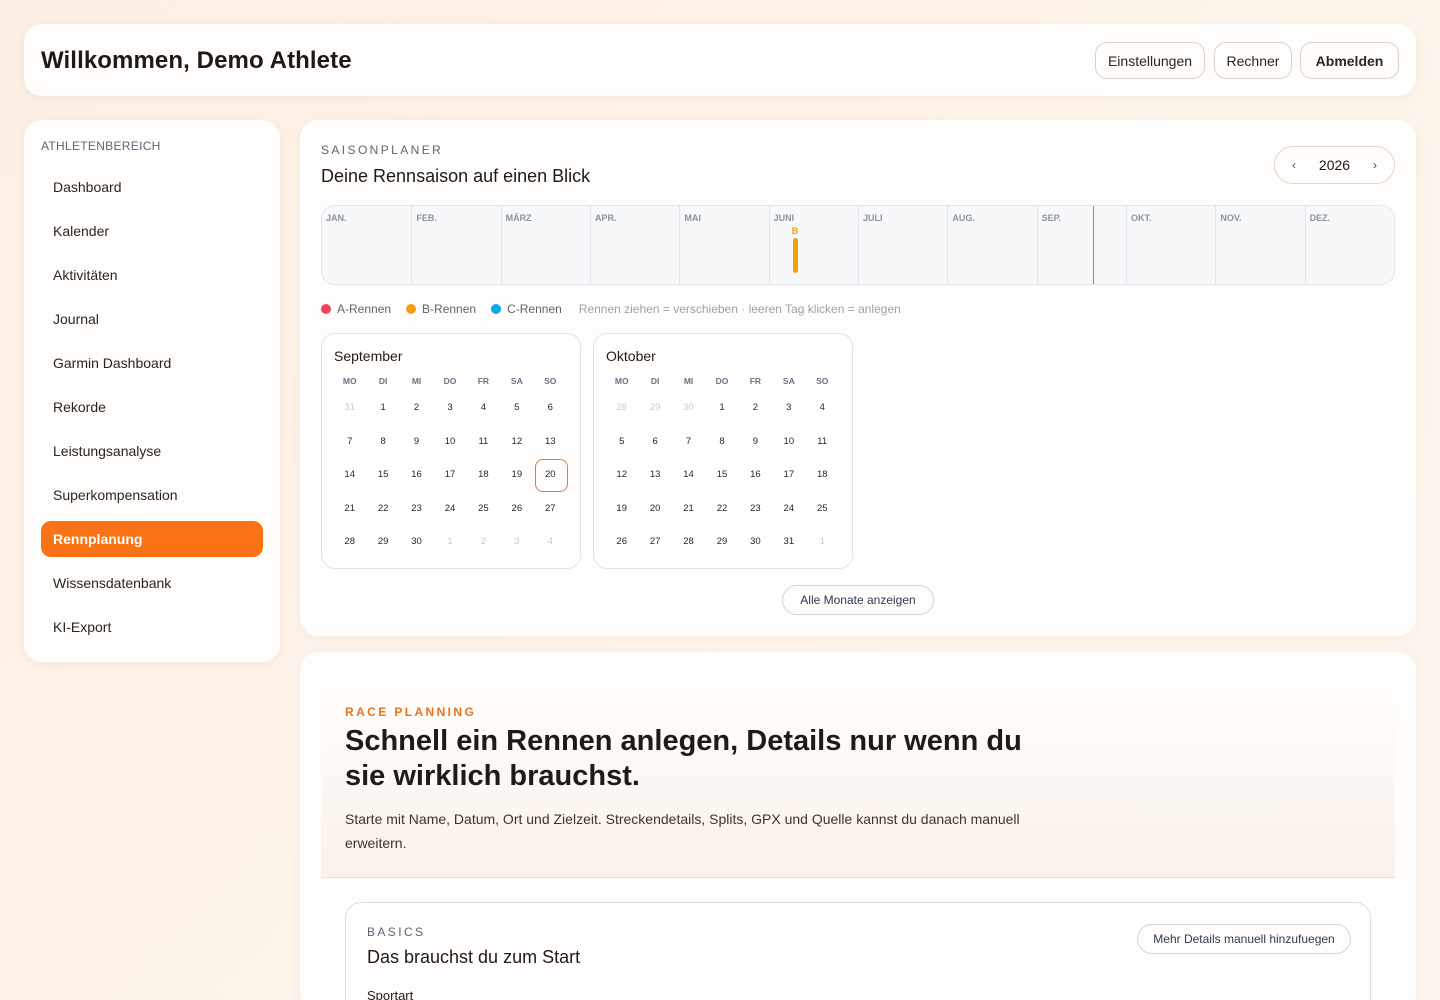 The image size is (1440, 1000). What do you see at coordinates (152, 231) in the screenshot?
I see `sidebar-item-kalender: Kalender` at bounding box center [152, 231].